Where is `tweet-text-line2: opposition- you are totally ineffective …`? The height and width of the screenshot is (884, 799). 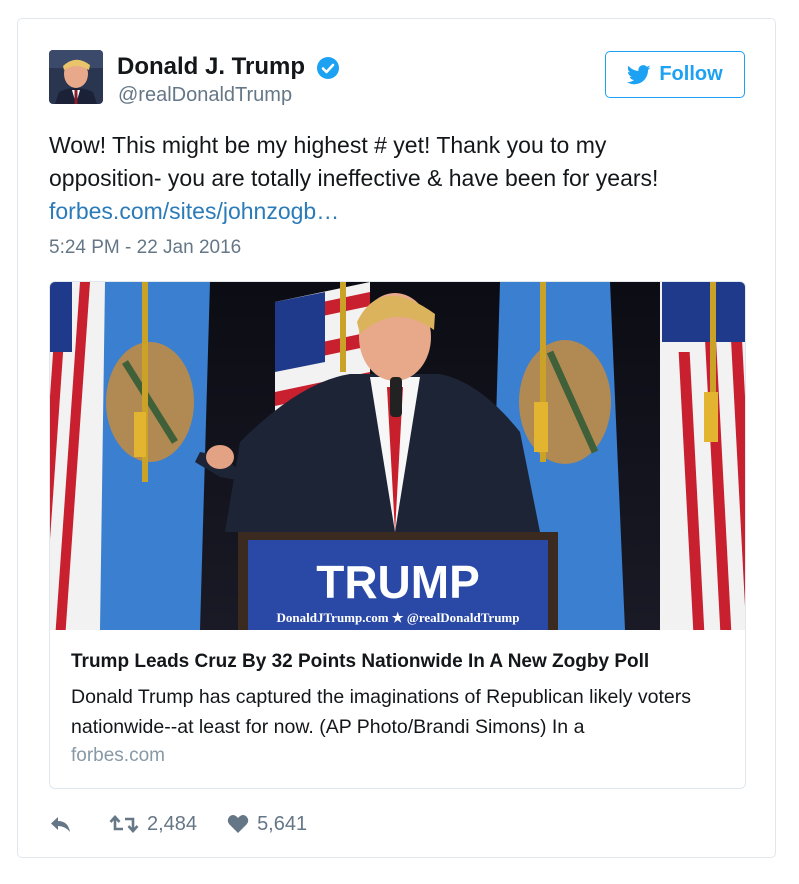 tweet-text-line2: opposition- you are totally ineffective … is located at coordinates (354, 178).